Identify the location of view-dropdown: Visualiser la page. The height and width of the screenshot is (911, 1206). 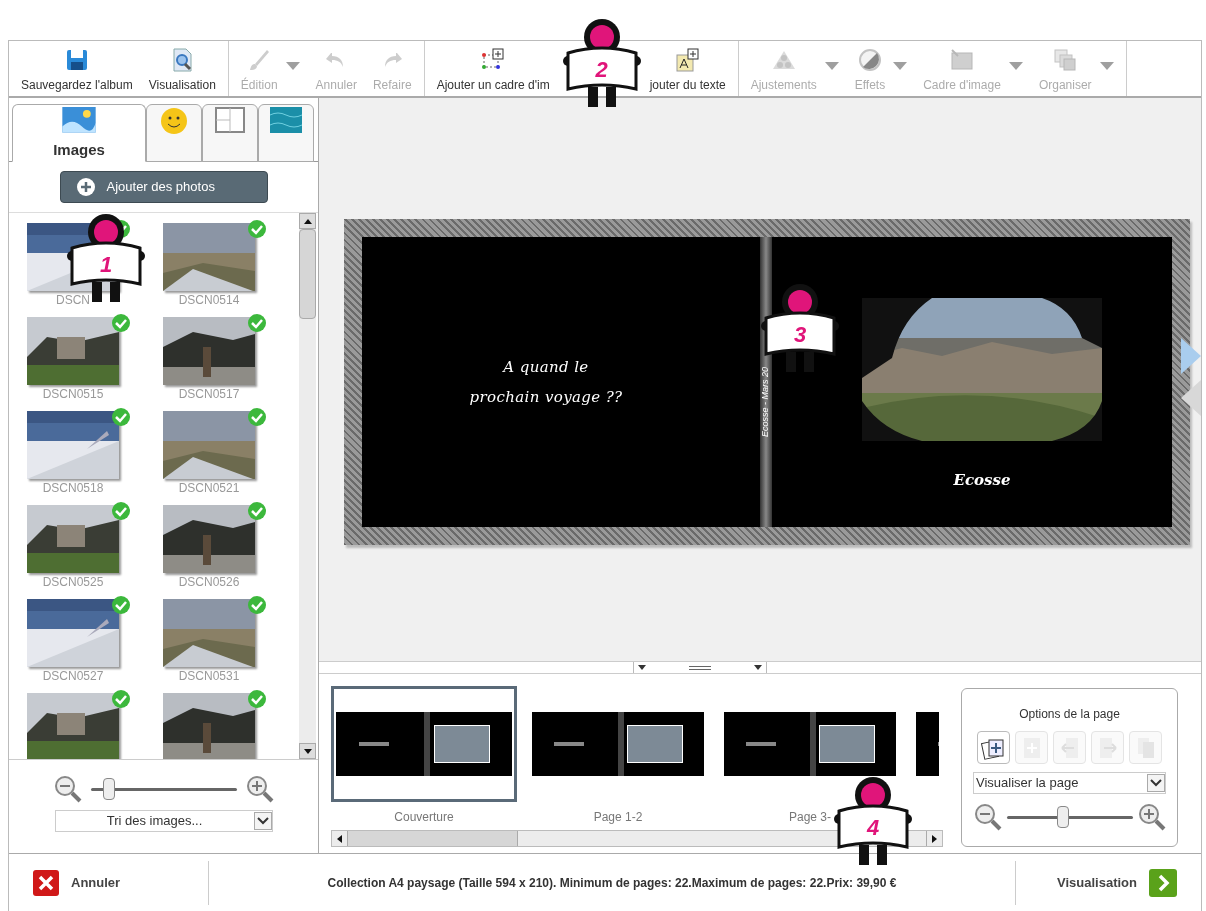
(1069, 783).